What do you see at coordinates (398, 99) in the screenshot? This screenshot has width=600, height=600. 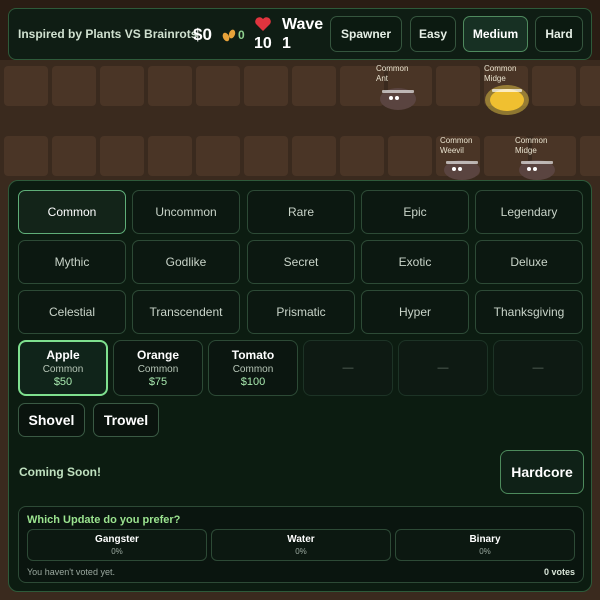 I see `enemy-ant` at bounding box center [398, 99].